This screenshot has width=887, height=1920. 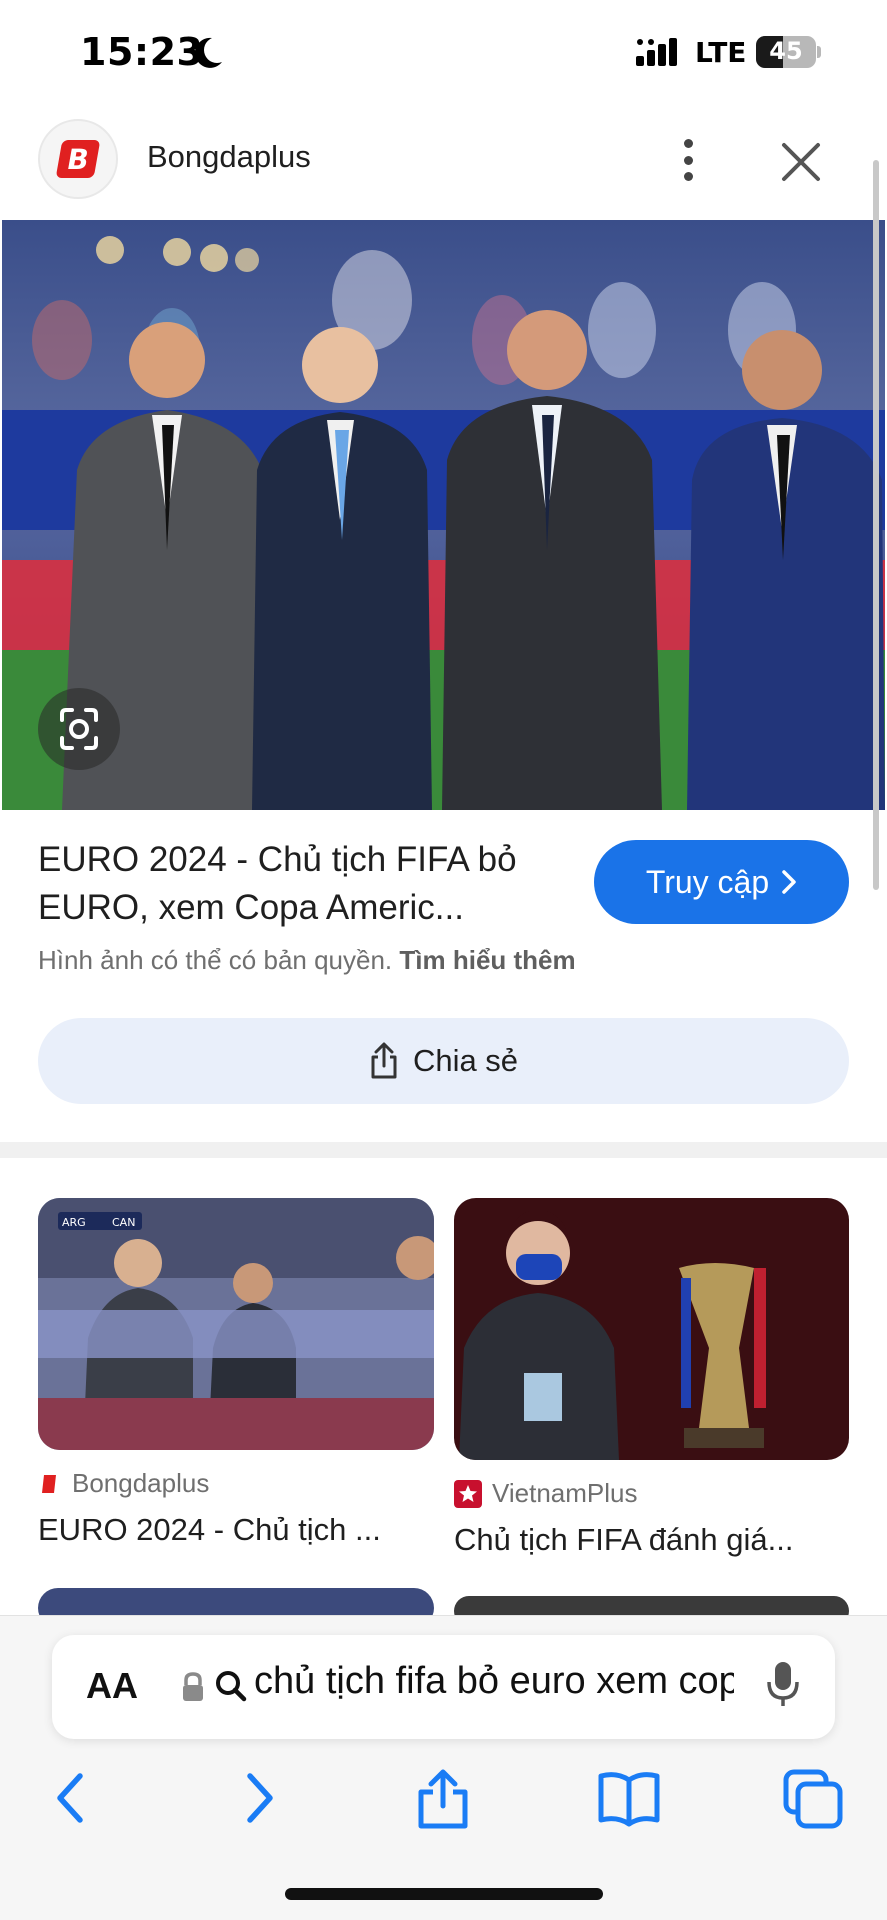 What do you see at coordinates (141, 1483) in the screenshot?
I see `related-source-name: Bongdaplus` at bounding box center [141, 1483].